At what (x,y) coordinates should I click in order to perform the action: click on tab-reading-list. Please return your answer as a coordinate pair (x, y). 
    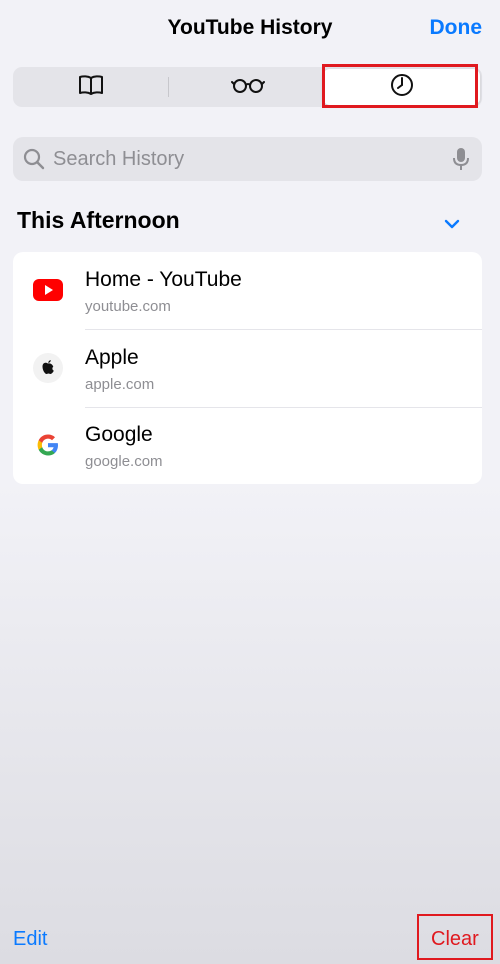
    Looking at the image, I should click on (247, 87).